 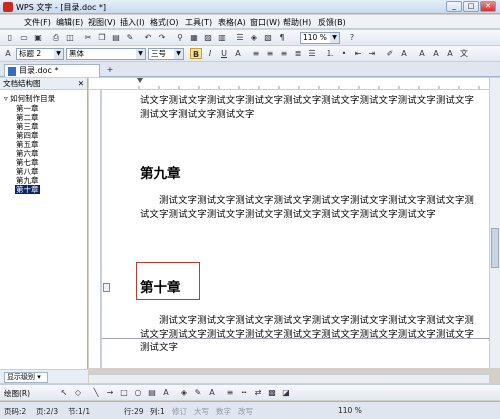 What do you see at coordinates (245, 411) in the screenshot?
I see `status-overwrite: 改写` at bounding box center [245, 411].